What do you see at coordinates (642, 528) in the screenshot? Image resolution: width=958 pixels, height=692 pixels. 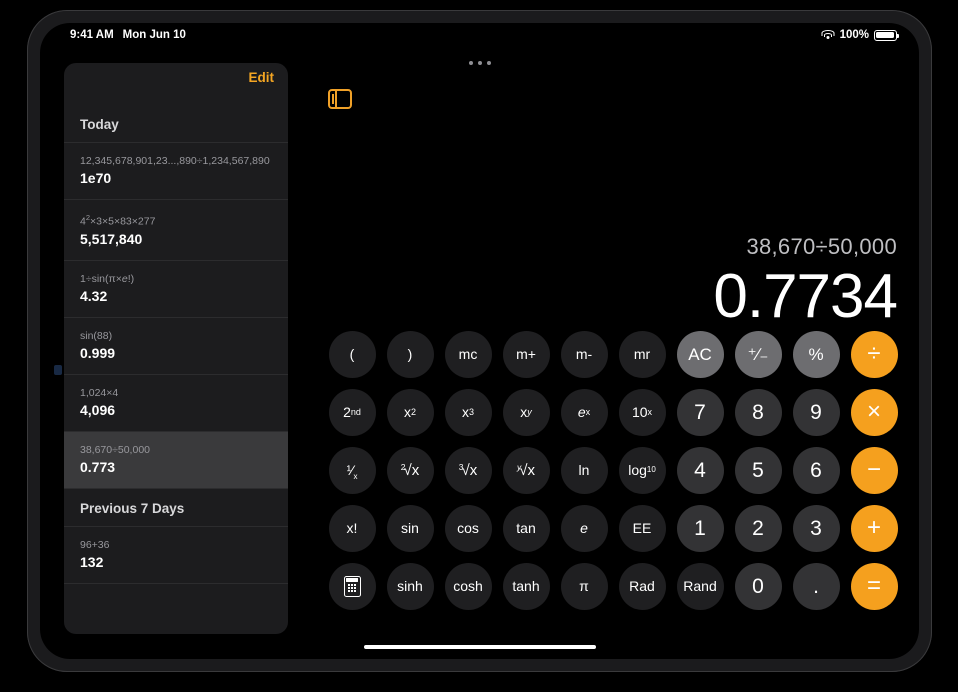 I see `key-exponent-entry: EE` at bounding box center [642, 528].